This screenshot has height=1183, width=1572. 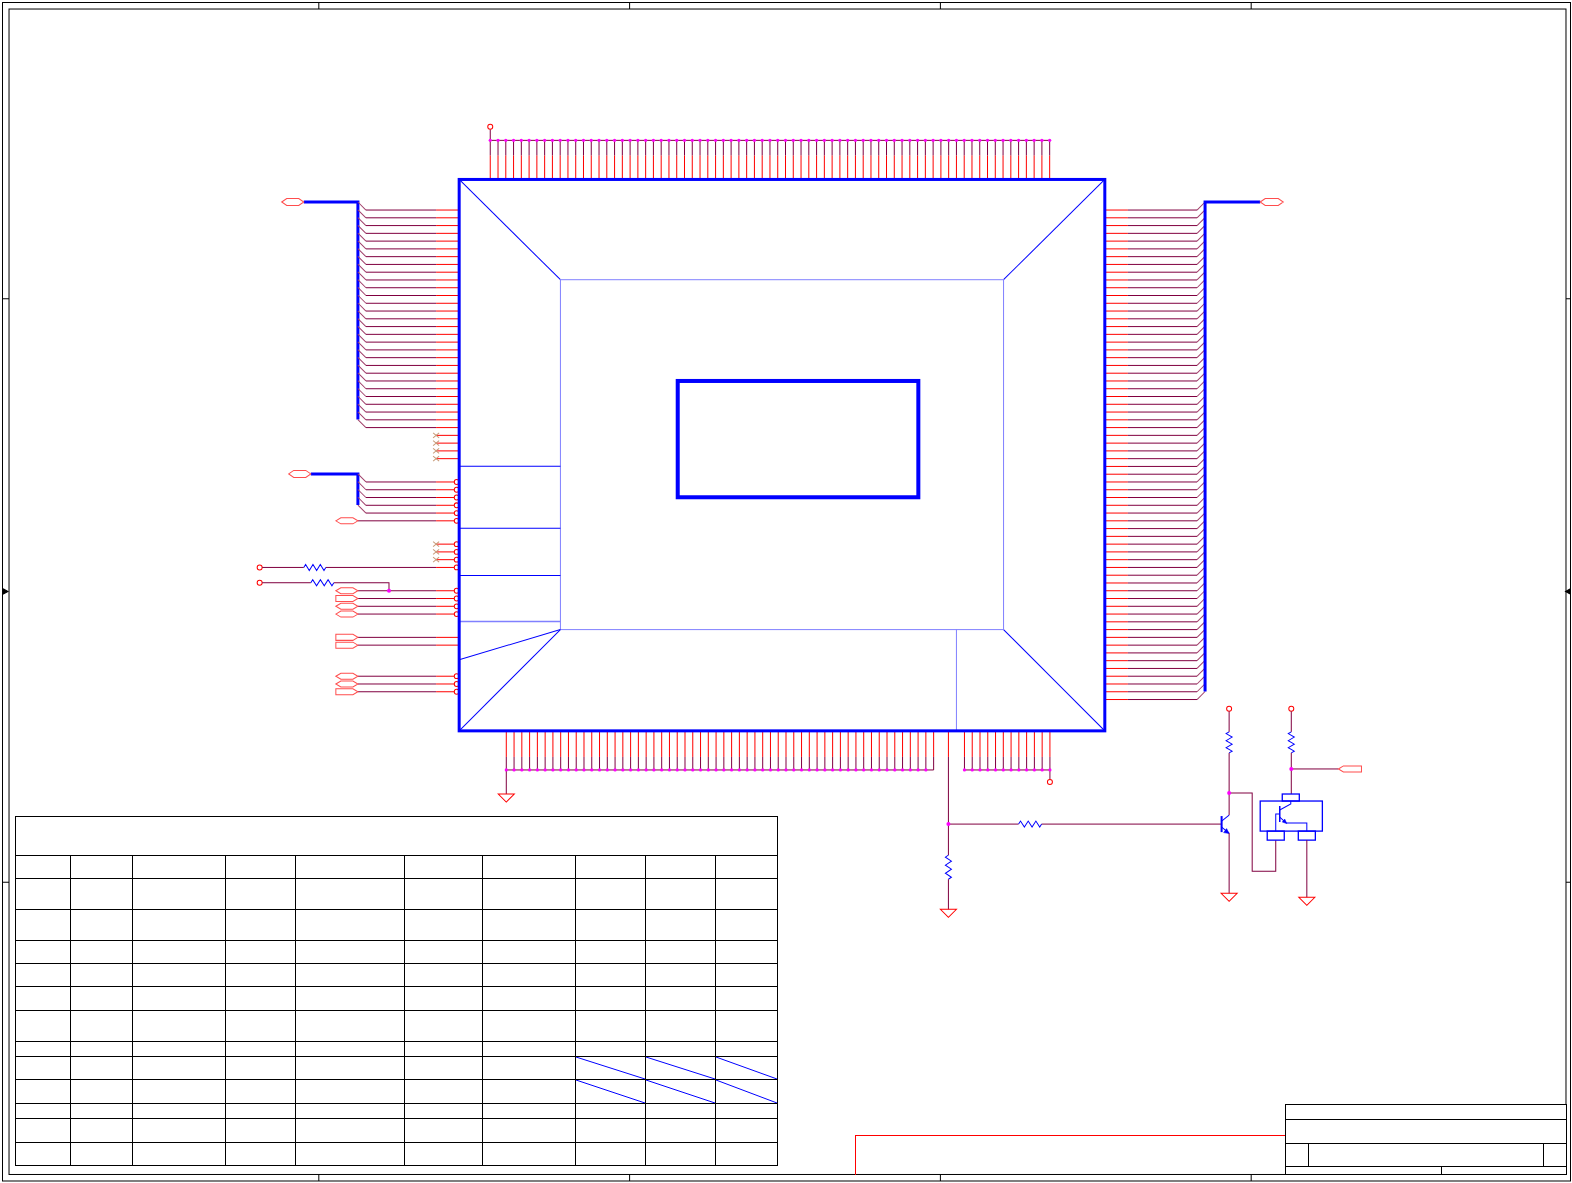 I want to click on transistor-icon, so click(x=1225, y=824).